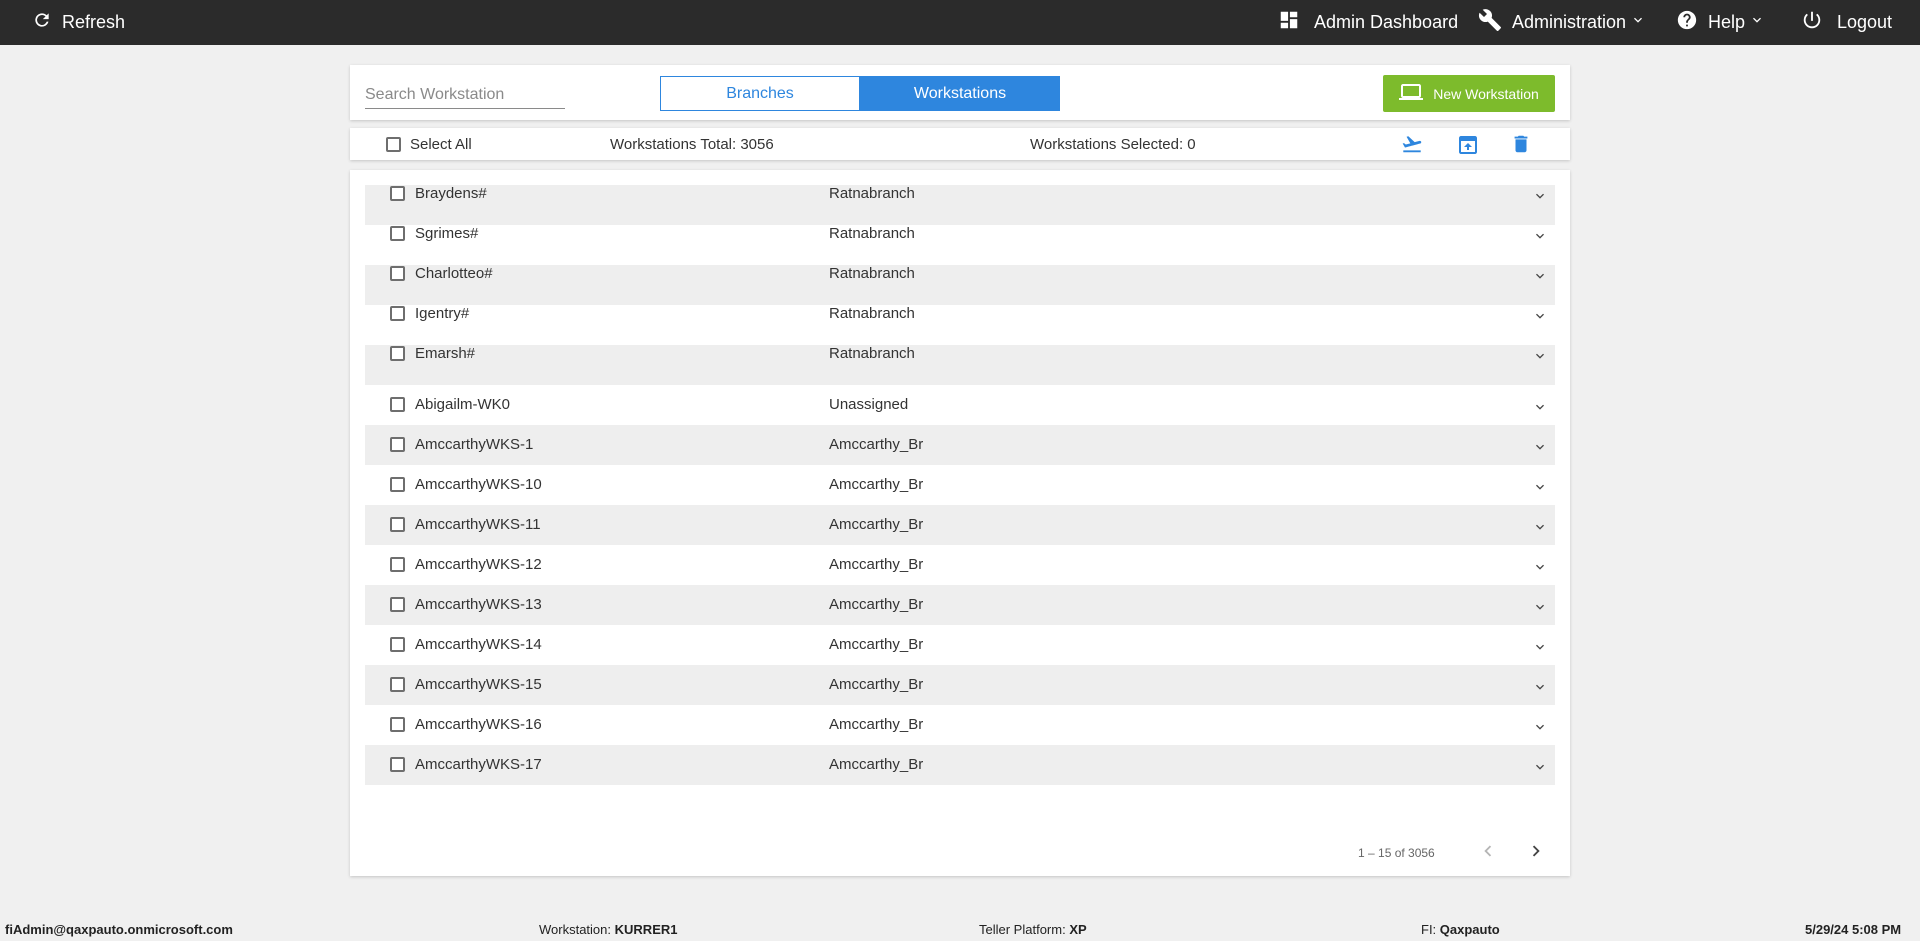  I want to click on table-row: AmccarthyWKS-13 Amccarthy_Br, so click(960, 605).